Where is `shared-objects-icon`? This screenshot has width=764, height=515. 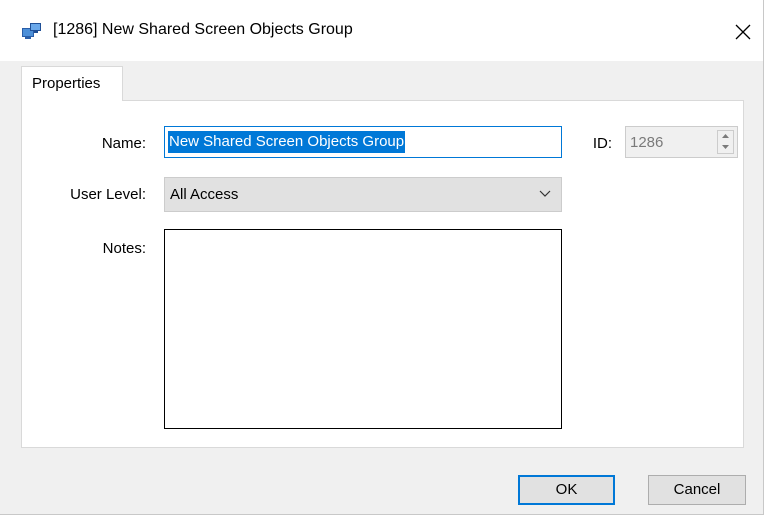 shared-objects-icon is located at coordinates (32, 32).